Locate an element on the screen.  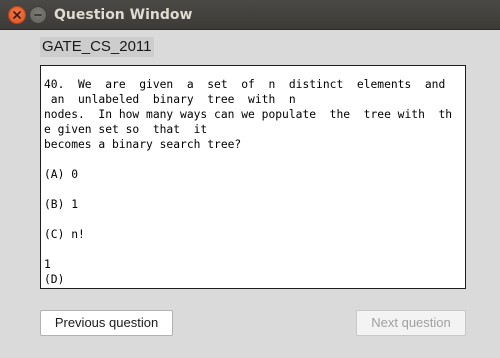
previous-question-button: Previous question is located at coordinates (106, 323).